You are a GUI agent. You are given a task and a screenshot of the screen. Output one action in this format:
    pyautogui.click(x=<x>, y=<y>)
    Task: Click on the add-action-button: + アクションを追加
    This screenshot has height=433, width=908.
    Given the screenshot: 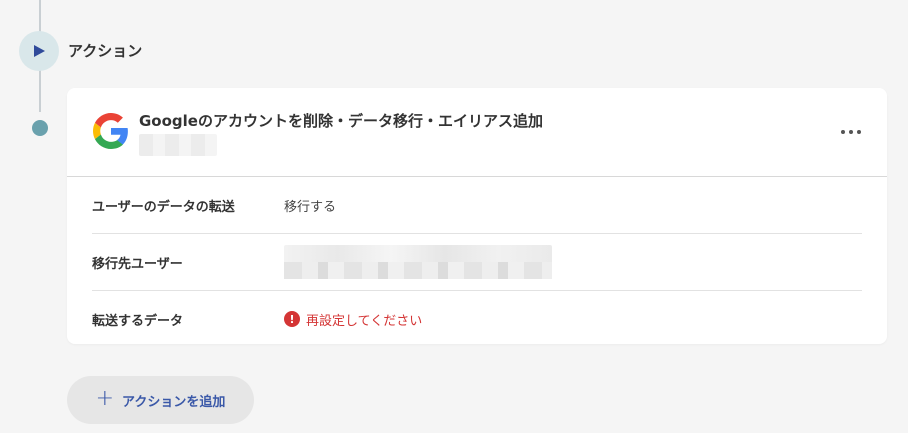 What is the action you would take?
    pyautogui.click(x=160, y=400)
    